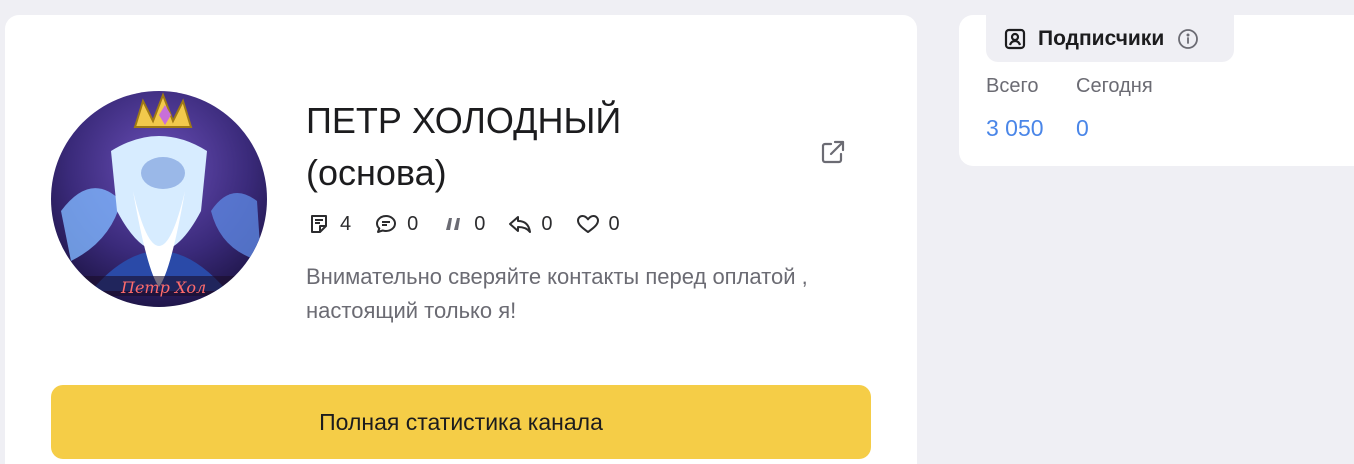  What do you see at coordinates (547, 223) in the screenshot?
I see `reposts-count: 0` at bounding box center [547, 223].